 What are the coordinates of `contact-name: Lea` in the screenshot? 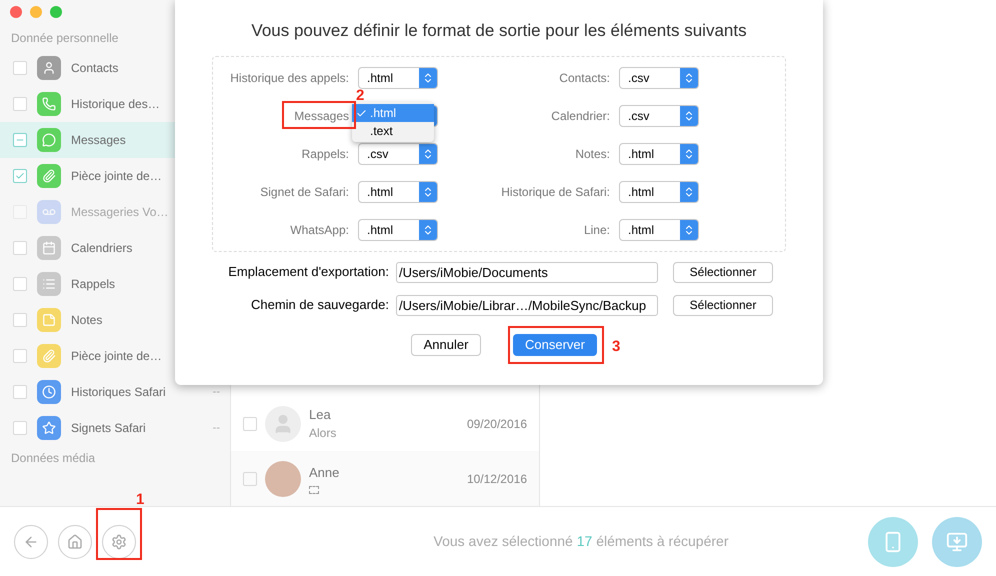 It's located at (320, 415).